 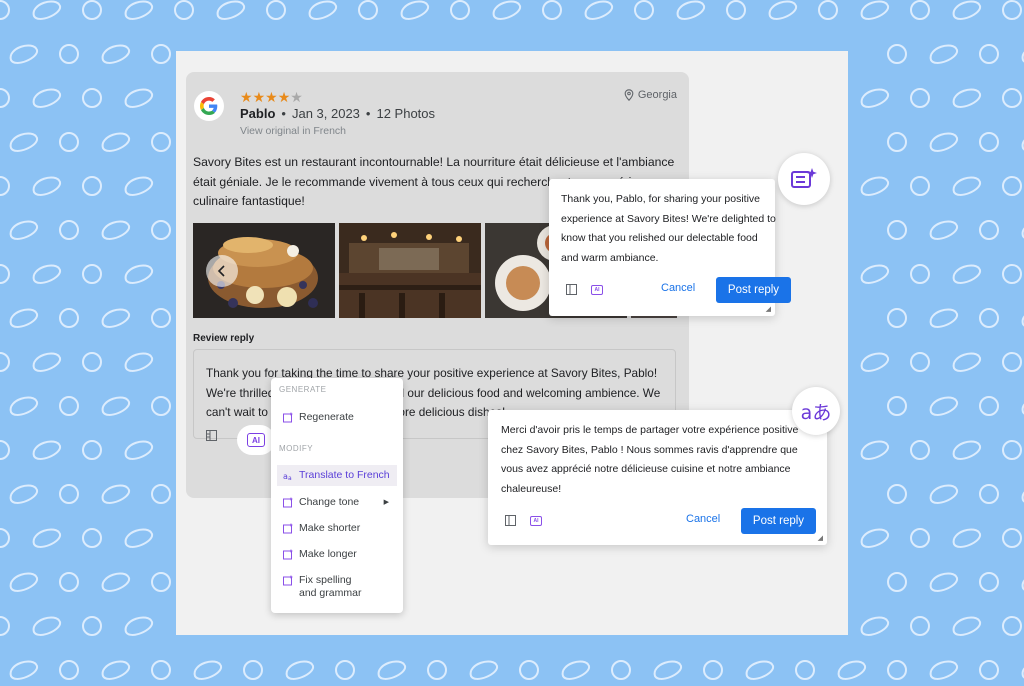 I want to click on menu-item-make-longer: Make longer, so click(x=337, y=554).